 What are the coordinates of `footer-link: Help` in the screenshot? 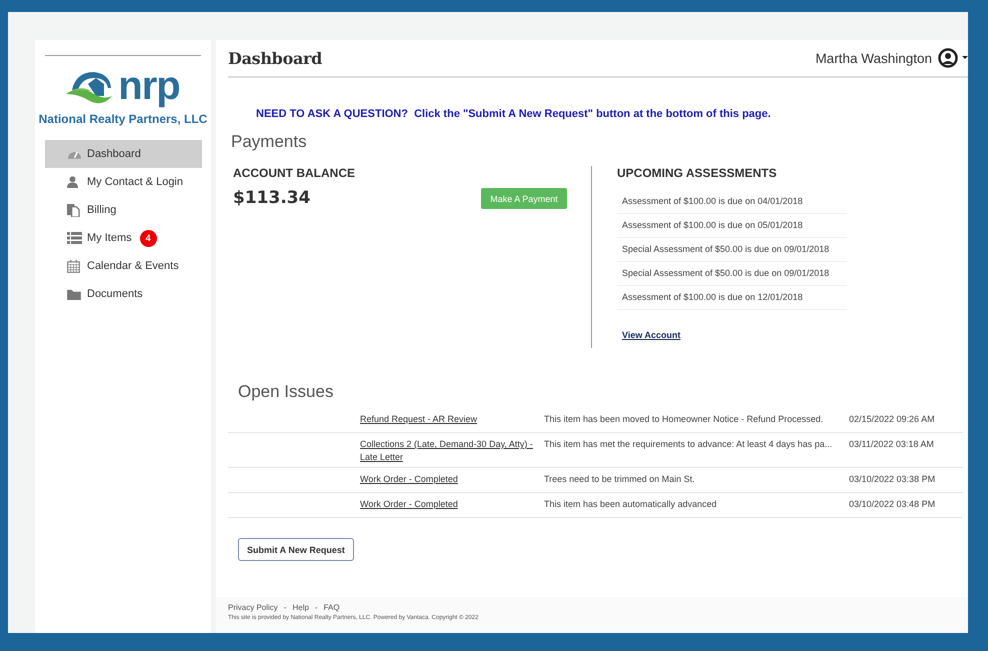 It's located at (300, 607).